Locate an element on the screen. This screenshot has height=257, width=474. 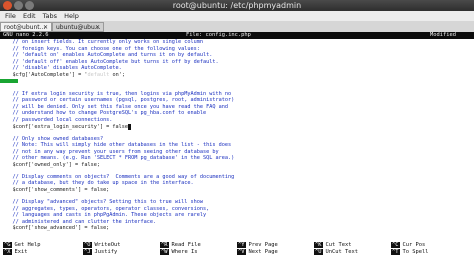
code-comment: // passworded local connections. is located at coordinates (56, 119).